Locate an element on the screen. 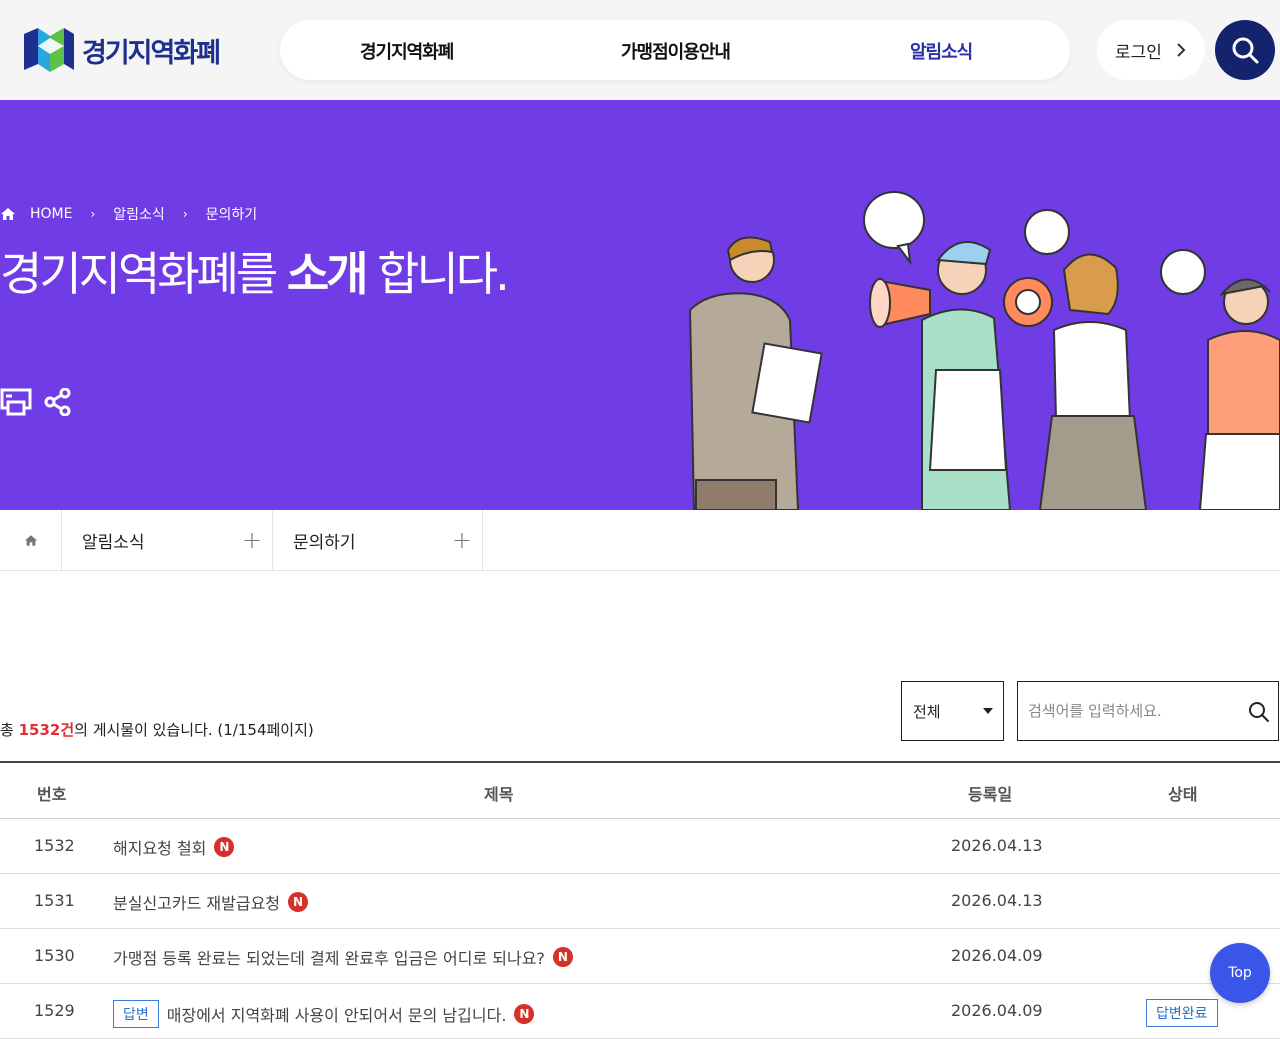 The width and height of the screenshot is (1280, 1039). caret-down-icon is located at coordinates (988, 711).